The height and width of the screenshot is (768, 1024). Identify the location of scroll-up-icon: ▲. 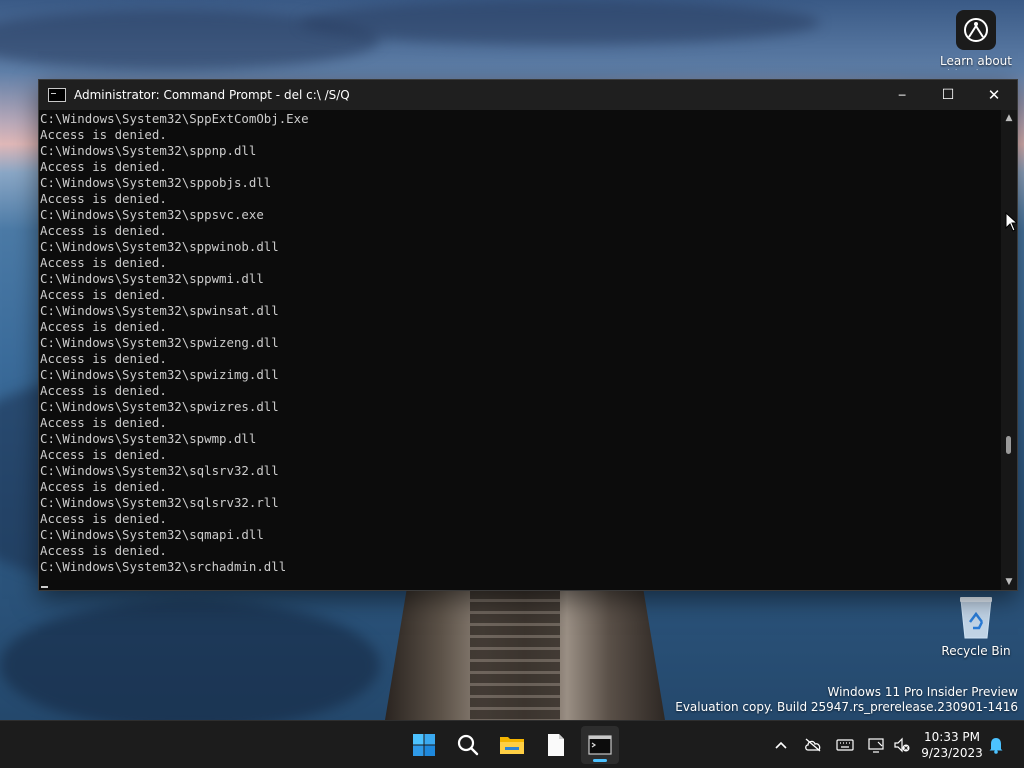
(1009, 118).